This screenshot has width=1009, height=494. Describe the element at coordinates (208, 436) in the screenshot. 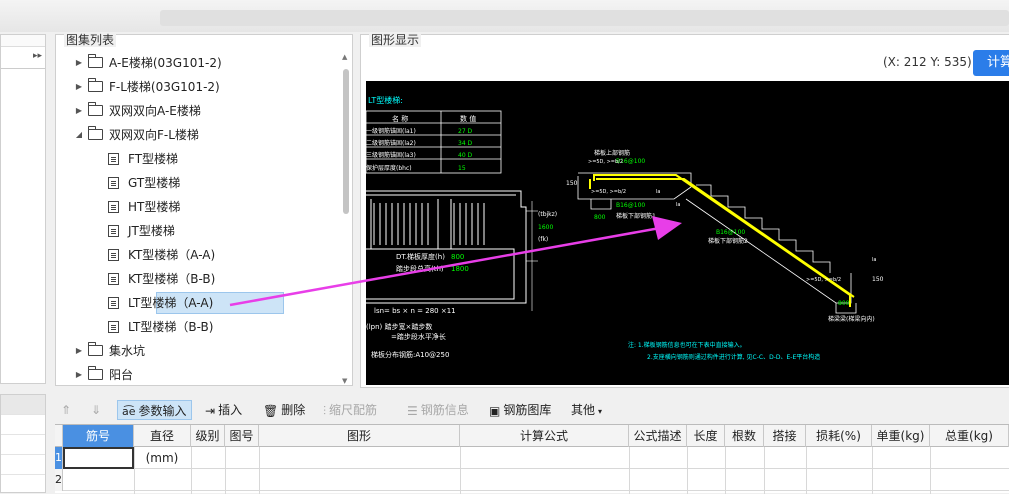

I see `column-header: 级别` at that location.